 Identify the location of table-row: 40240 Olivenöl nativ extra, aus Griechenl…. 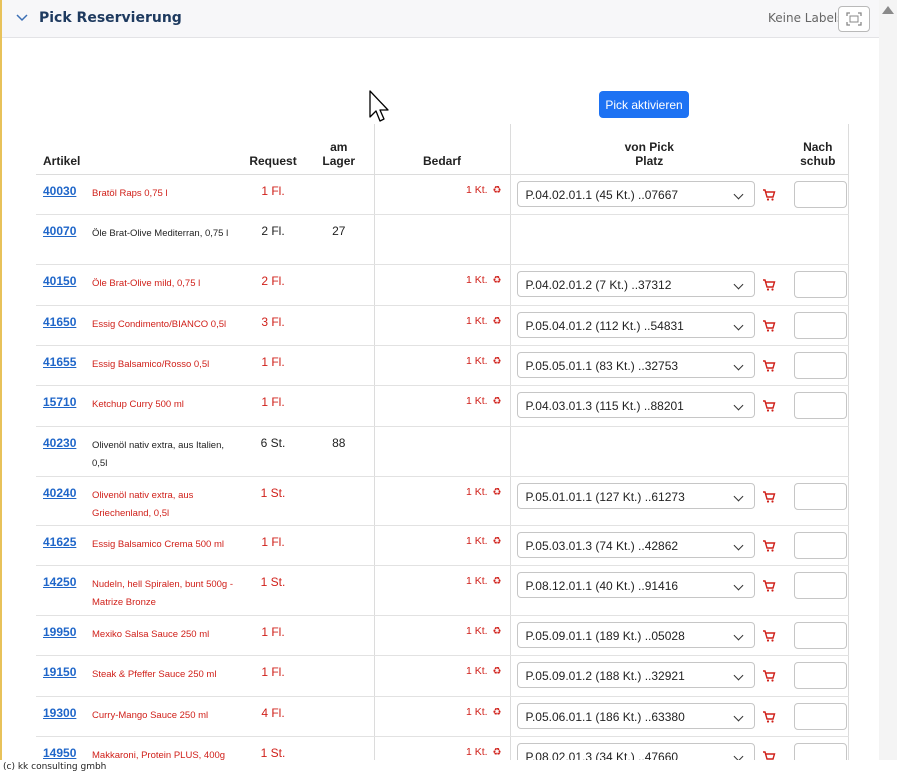
(442, 501).